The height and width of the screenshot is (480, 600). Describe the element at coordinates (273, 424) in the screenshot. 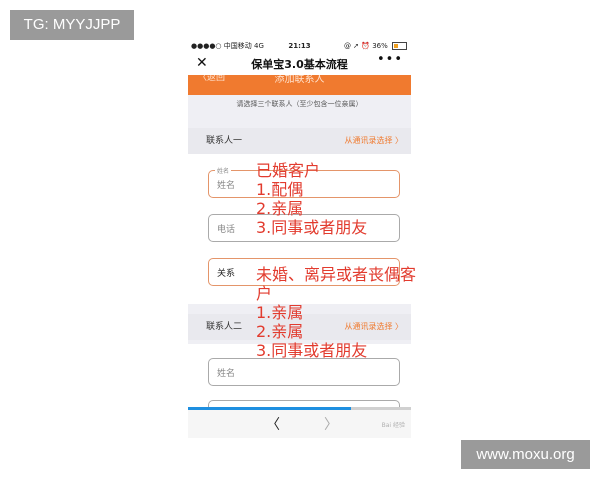

I see `browser-back-icon: 〈` at that location.